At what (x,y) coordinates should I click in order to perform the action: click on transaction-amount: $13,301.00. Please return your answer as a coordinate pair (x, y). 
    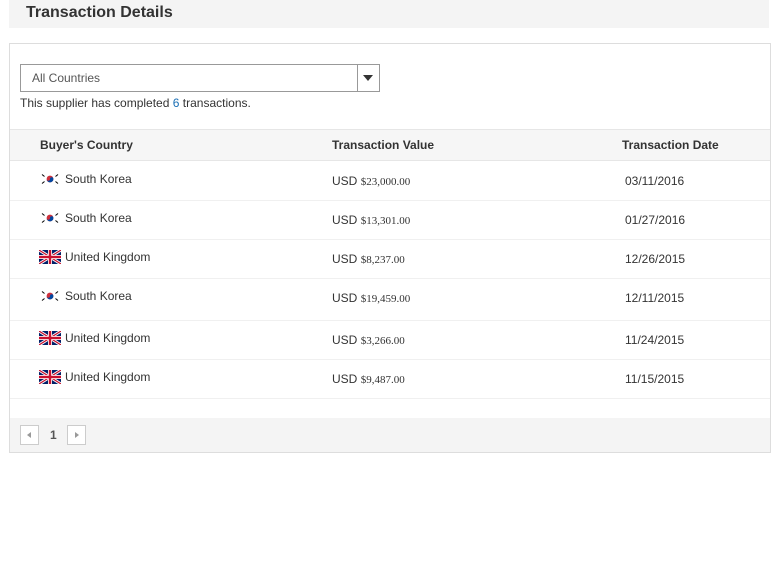
    Looking at the image, I should click on (385, 221).